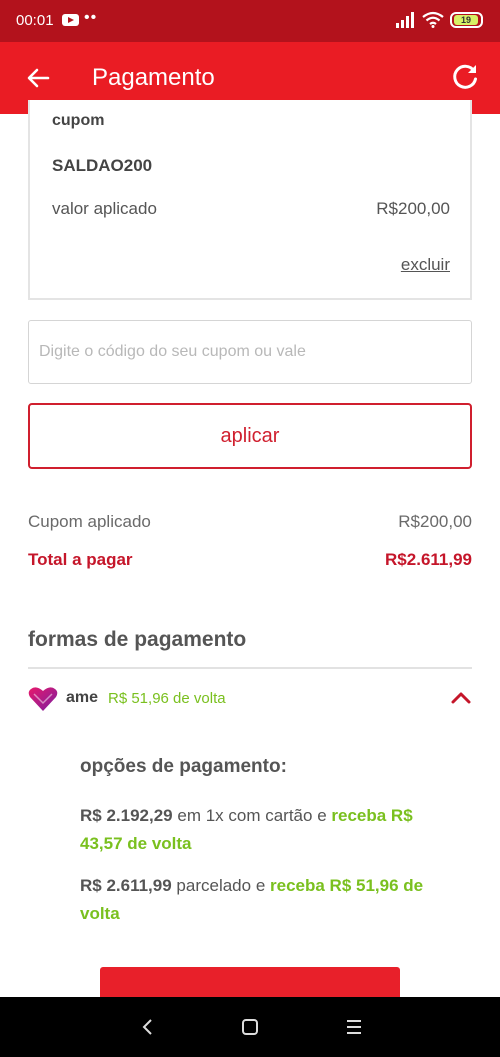 This screenshot has width=500, height=1057. I want to click on payment-method-ame: ame R$ 51,96 de volta, so click(250, 700).